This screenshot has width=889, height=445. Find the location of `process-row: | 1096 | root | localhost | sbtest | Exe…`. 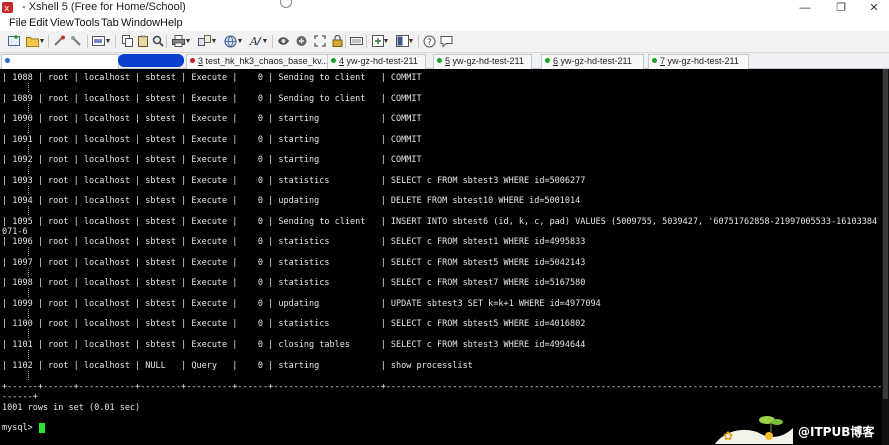

process-row: | 1096 | root | localhost | sbtest | Exe… is located at coordinates (294, 242).